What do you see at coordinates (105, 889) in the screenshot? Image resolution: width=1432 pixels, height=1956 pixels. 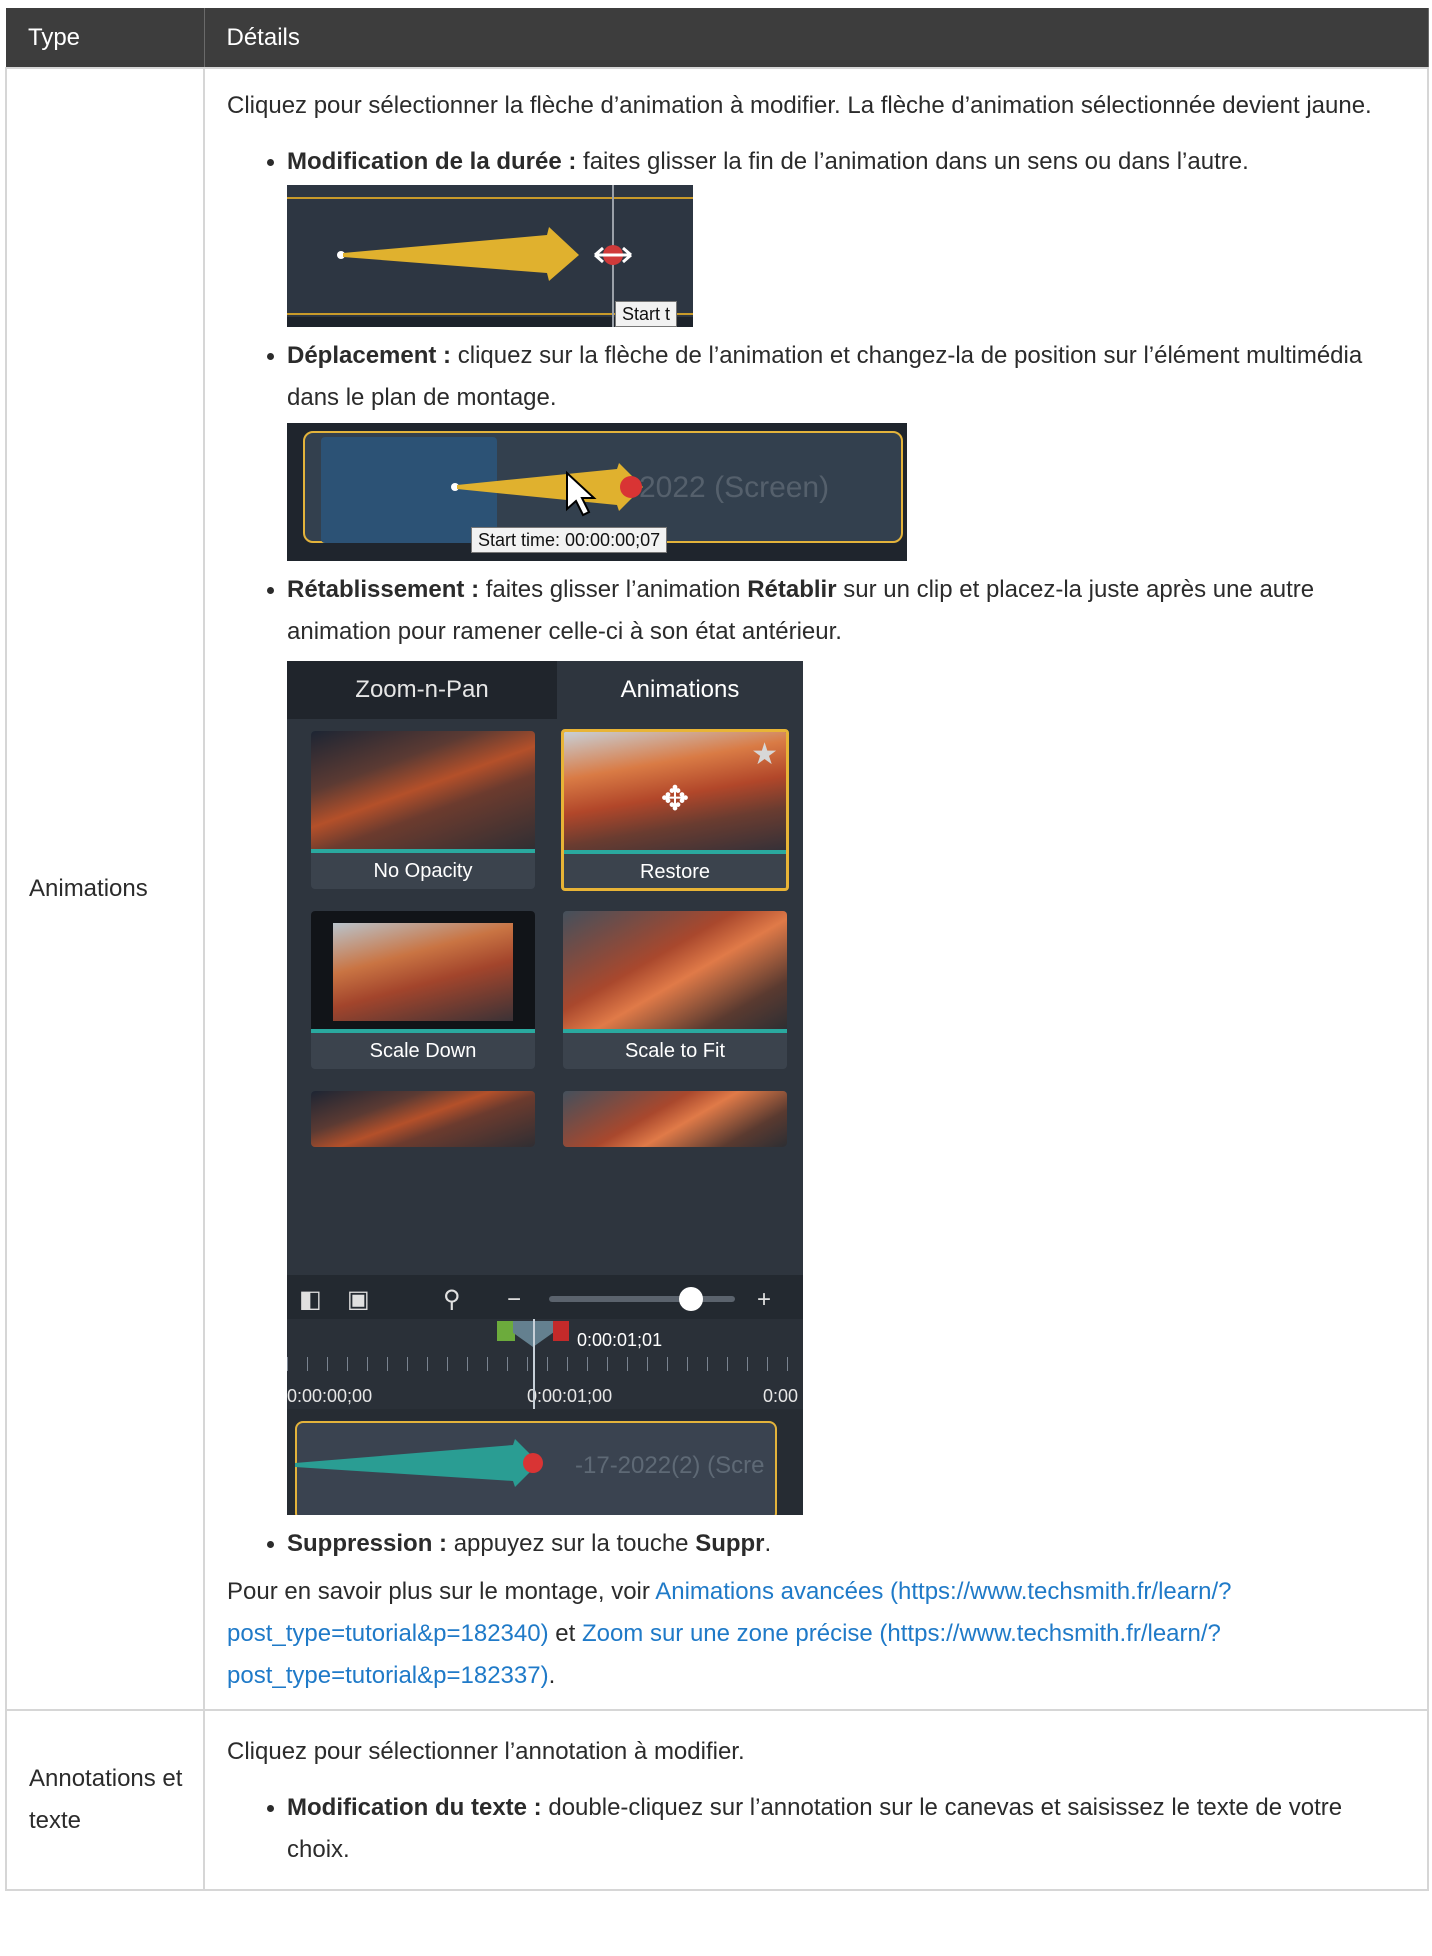 I see `row-type-animations: Animations` at bounding box center [105, 889].